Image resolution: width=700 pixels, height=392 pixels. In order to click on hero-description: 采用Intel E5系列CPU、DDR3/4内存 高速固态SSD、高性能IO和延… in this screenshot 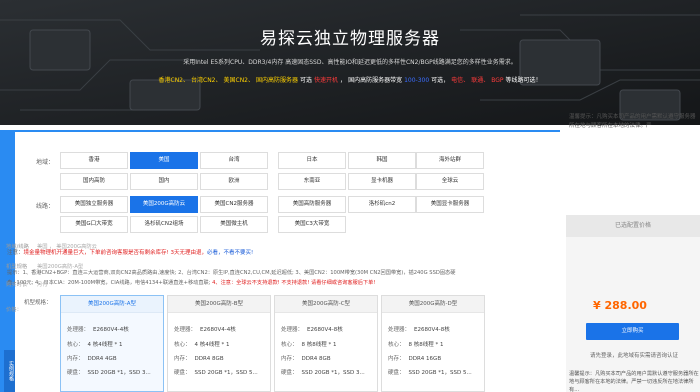, I will do `click(350, 62)`.